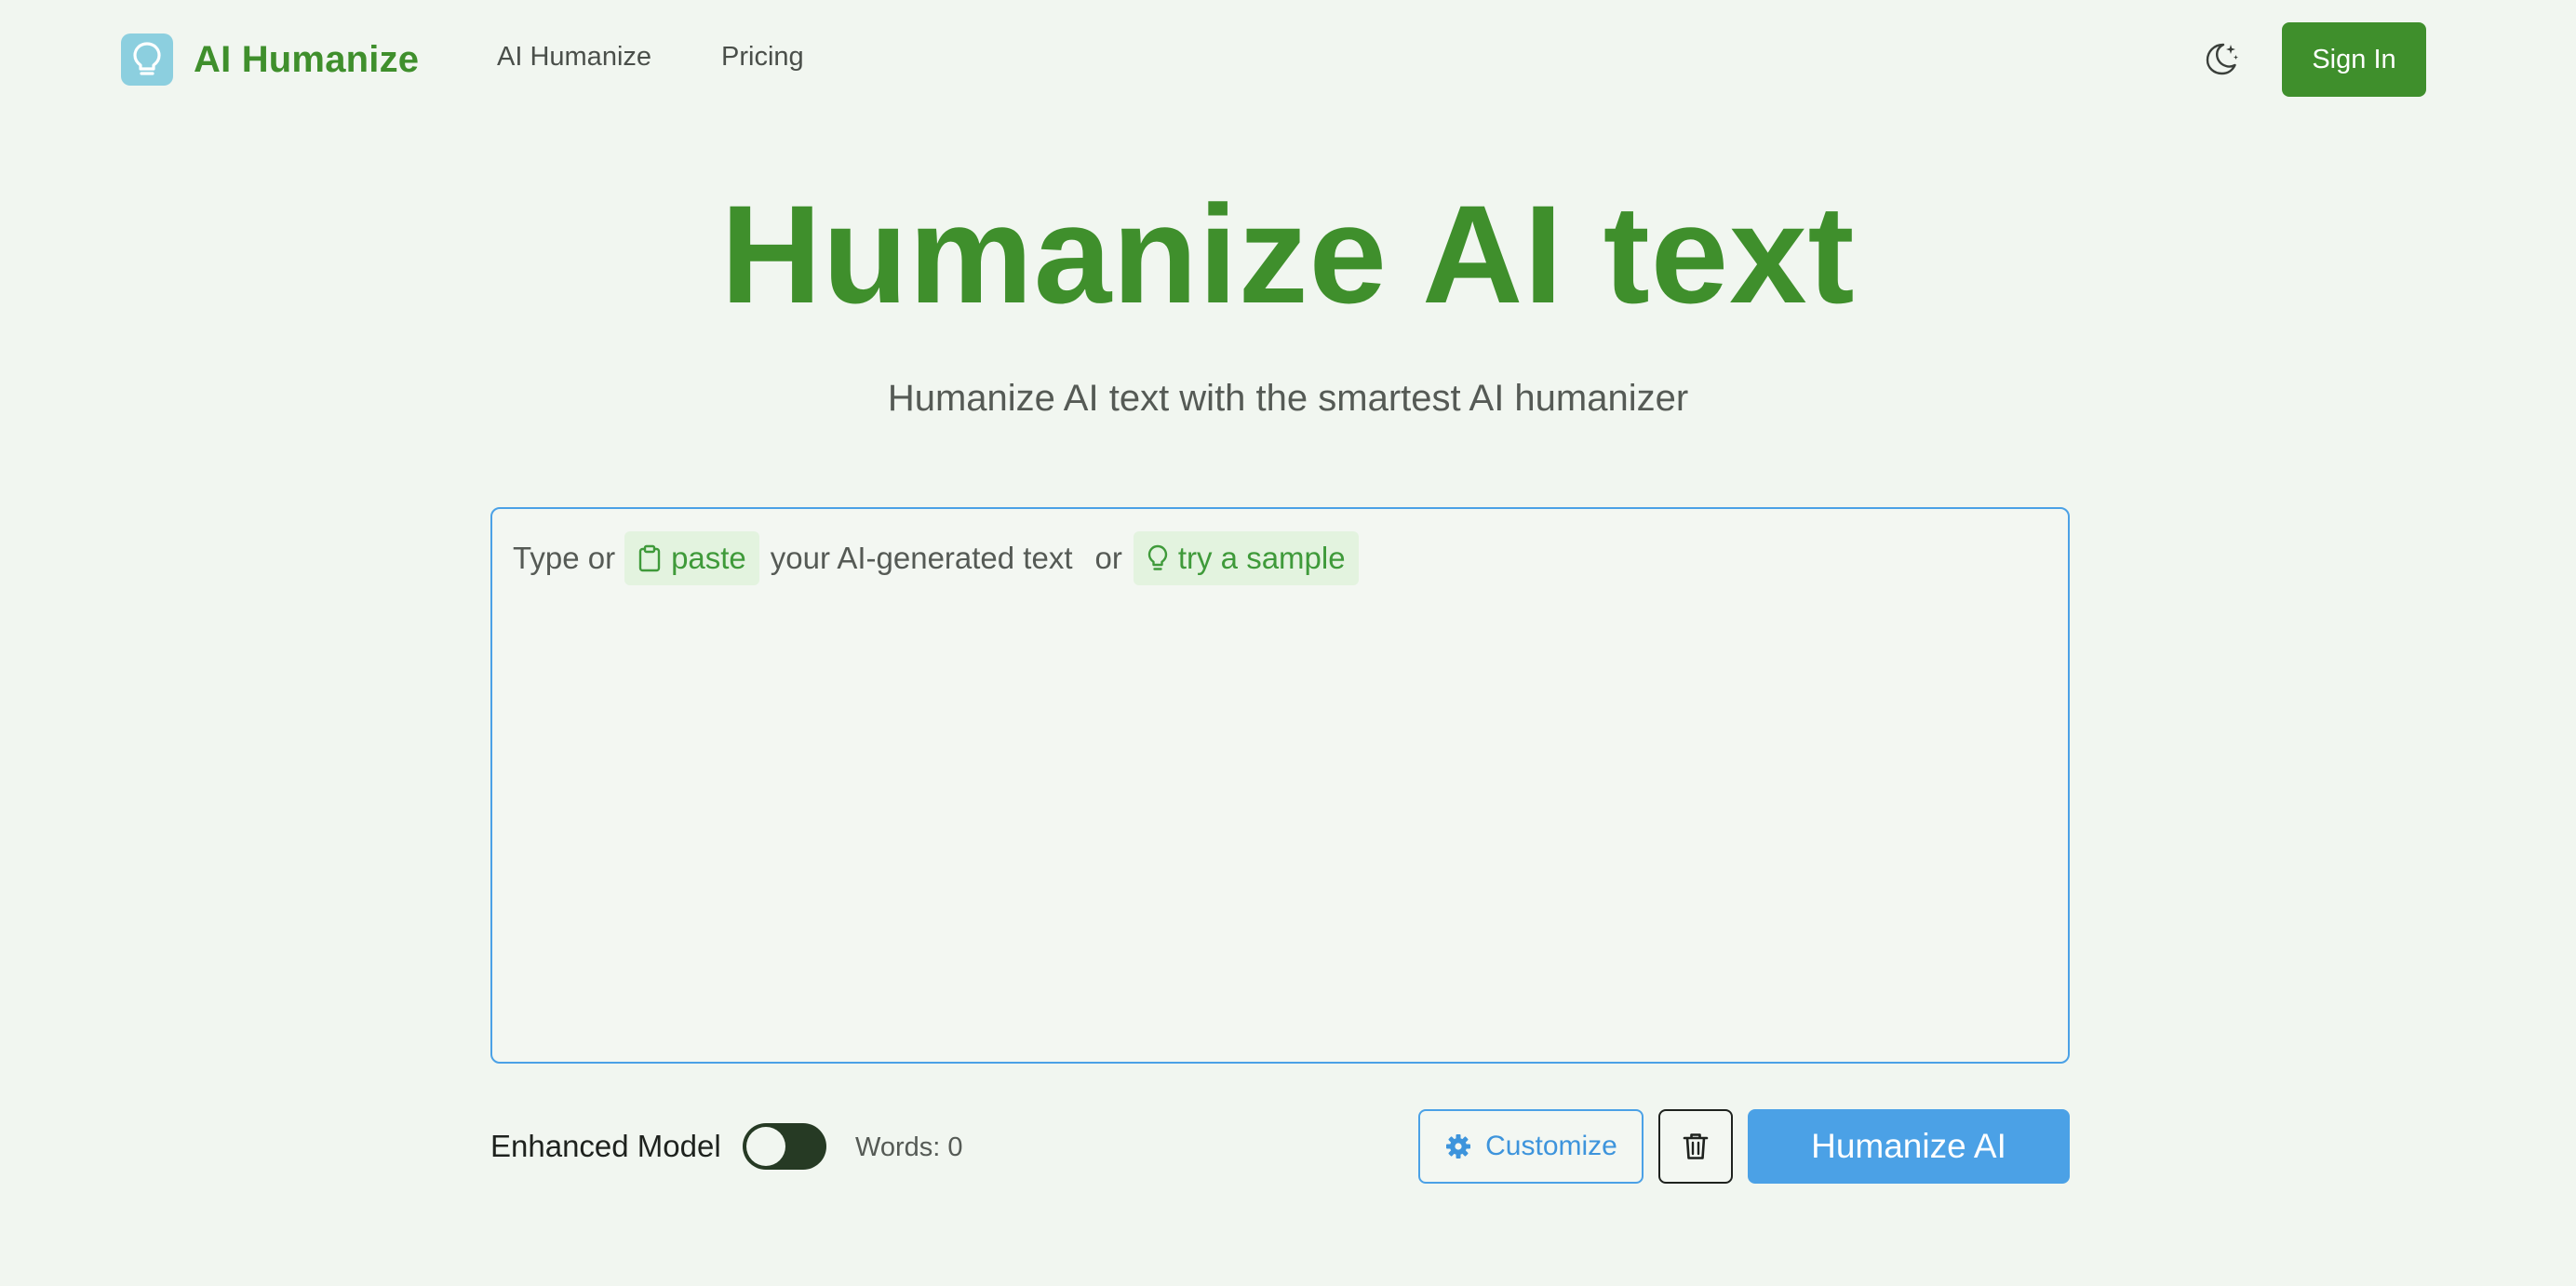 Image resolution: width=2576 pixels, height=1286 pixels. I want to click on theme-toggle-button, so click(2221, 58).